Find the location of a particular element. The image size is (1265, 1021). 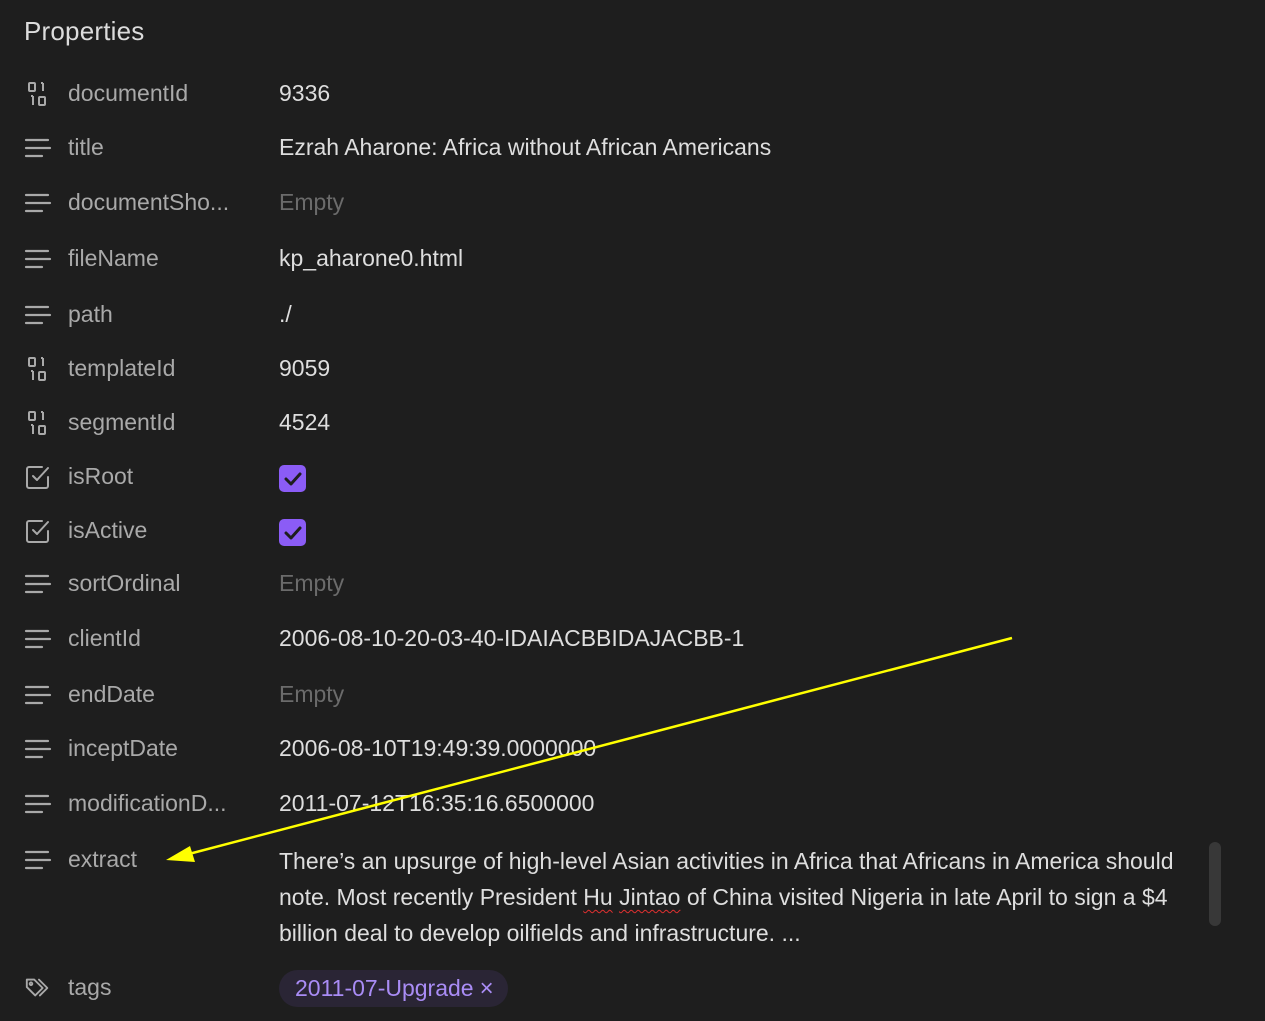

property-row-tags: tags is located at coordinates (600, 988).